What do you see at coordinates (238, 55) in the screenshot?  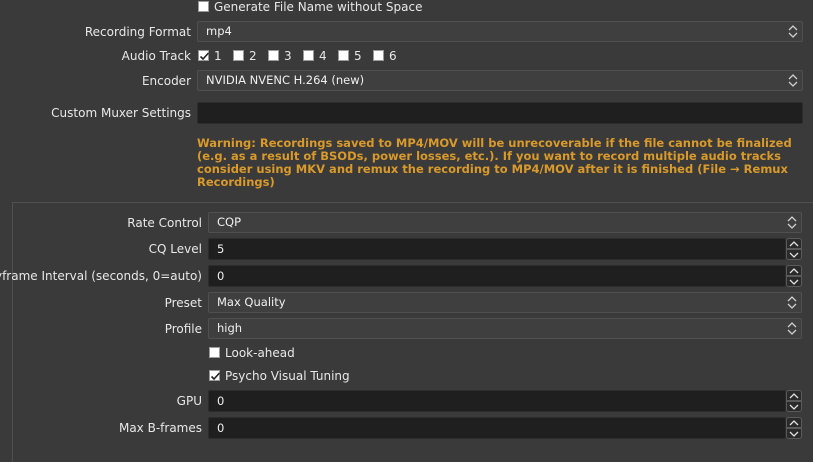 I see `audio-track-2-checkbox` at bounding box center [238, 55].